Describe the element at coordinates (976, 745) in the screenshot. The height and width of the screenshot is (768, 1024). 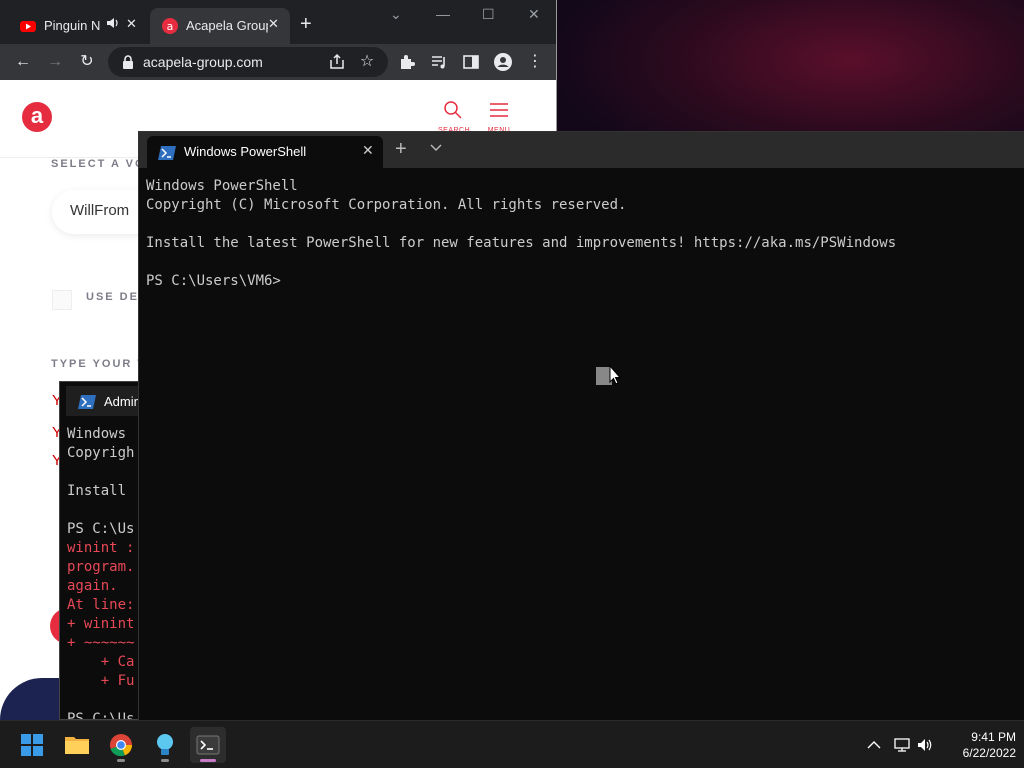
I see `system-clock: 9:41 PM 6/22/2022` at that location.